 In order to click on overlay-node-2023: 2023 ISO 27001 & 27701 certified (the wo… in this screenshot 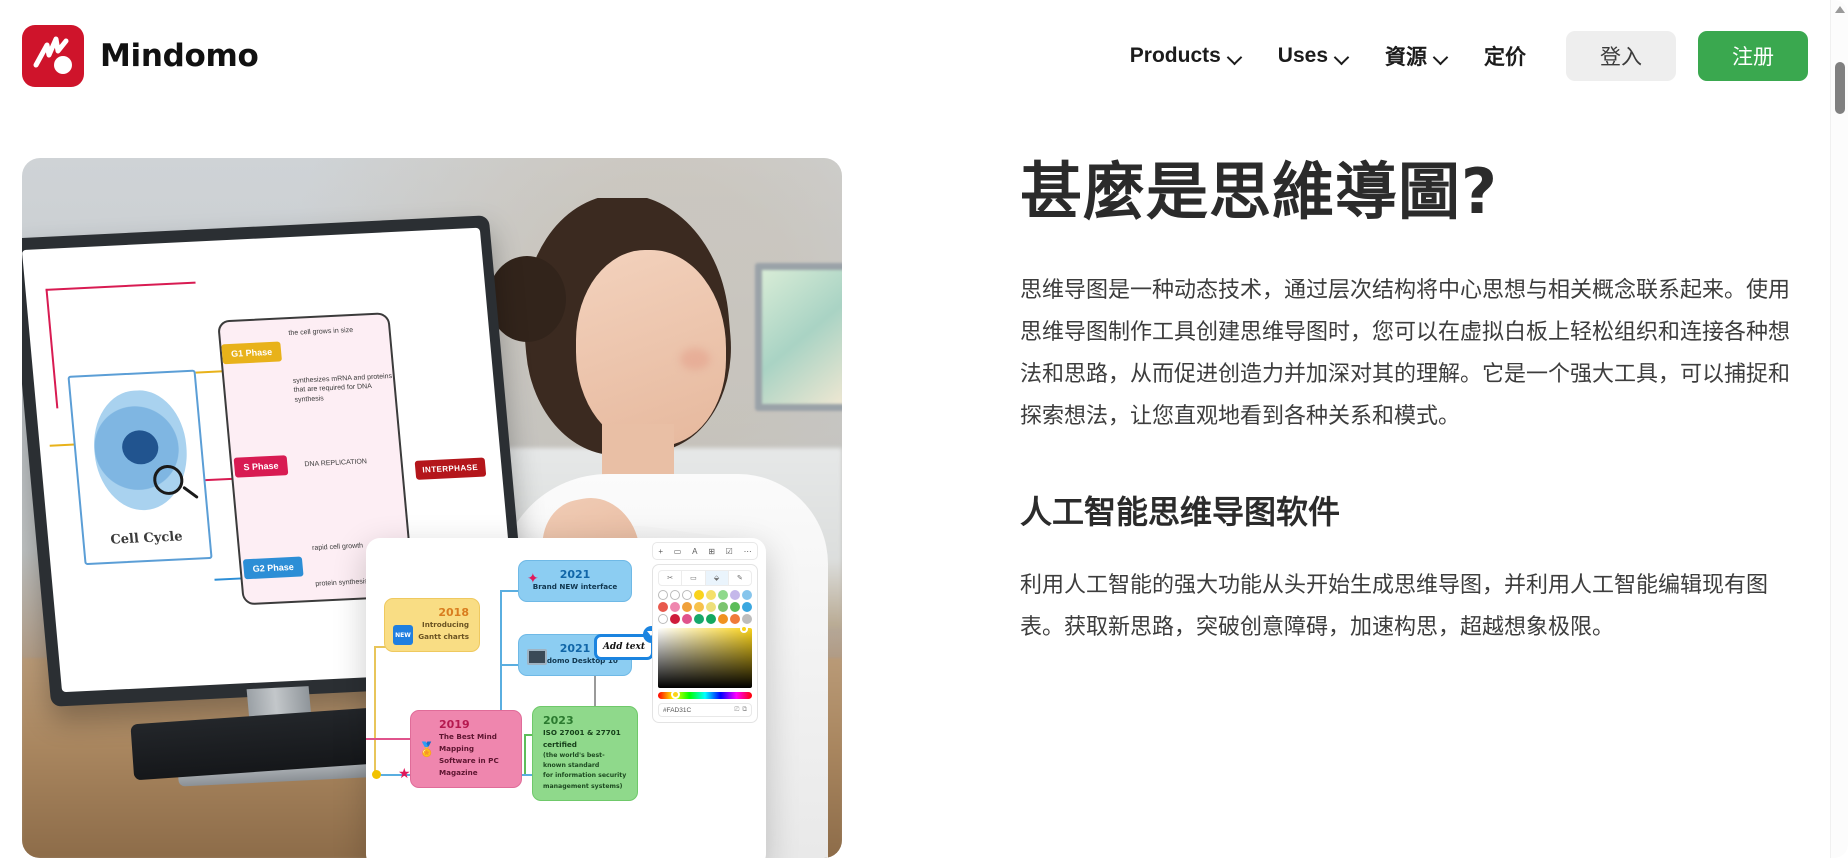, I will do `click(585, 753)`.